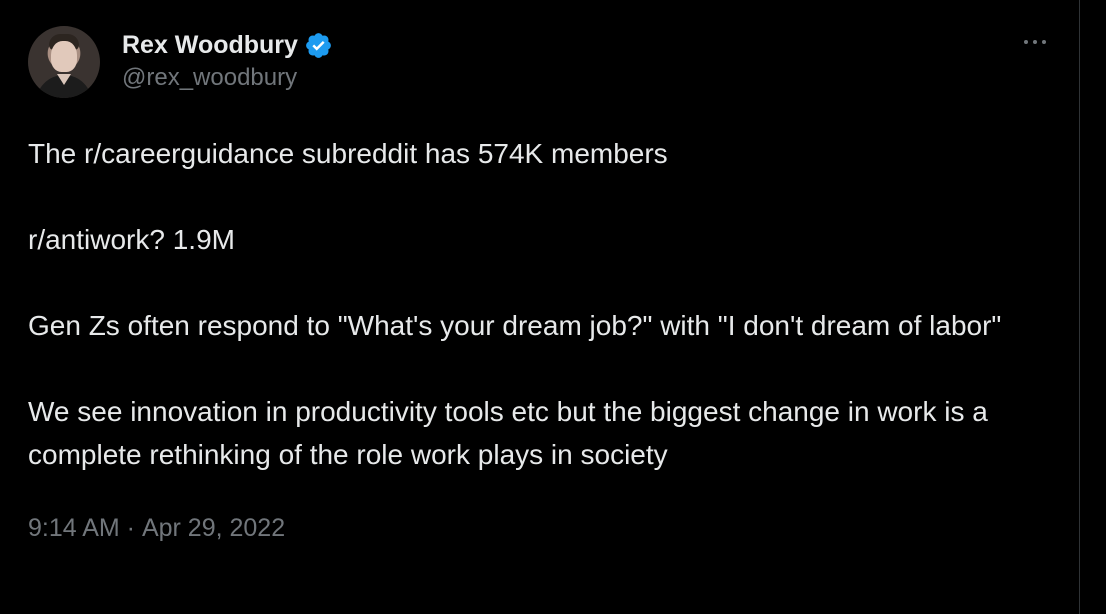  I want to click on tweet-timestamp: 9:14 AM · Apr 29, 2022, so click(540, 528).